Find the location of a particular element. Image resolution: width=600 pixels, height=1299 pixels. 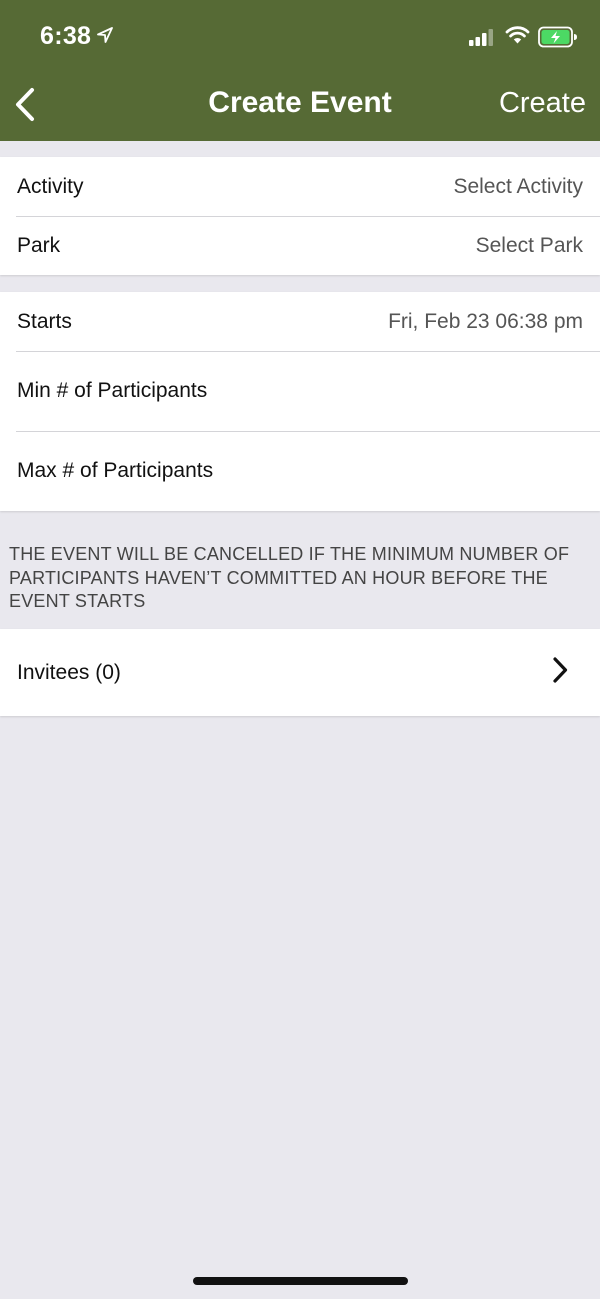

max-participants-label: Max # of Participants is located at coordinates (115, 470).